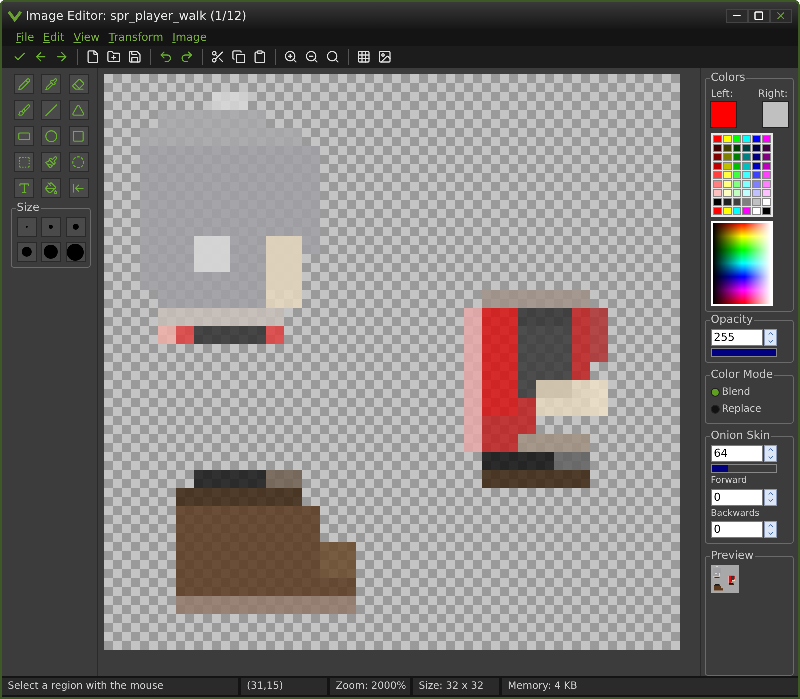  I want to click on menu-item: View, so click(87, 37).